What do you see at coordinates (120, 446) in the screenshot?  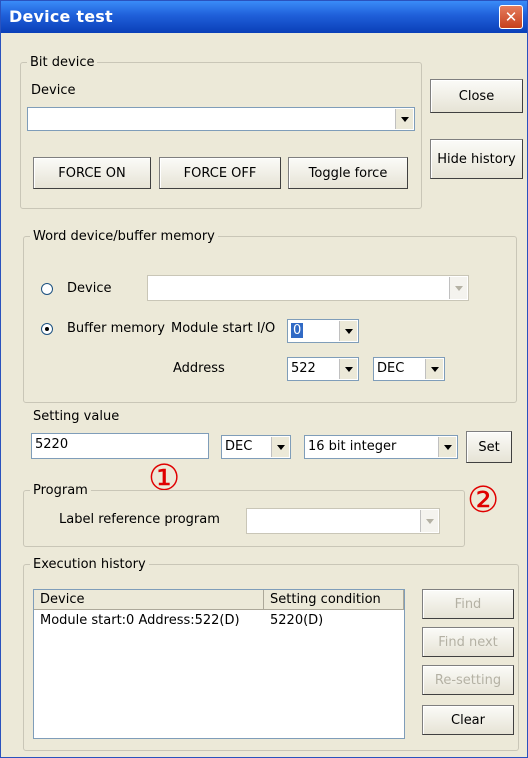 I see `setting-value-input: 5220` at bounding box center [120, 446].